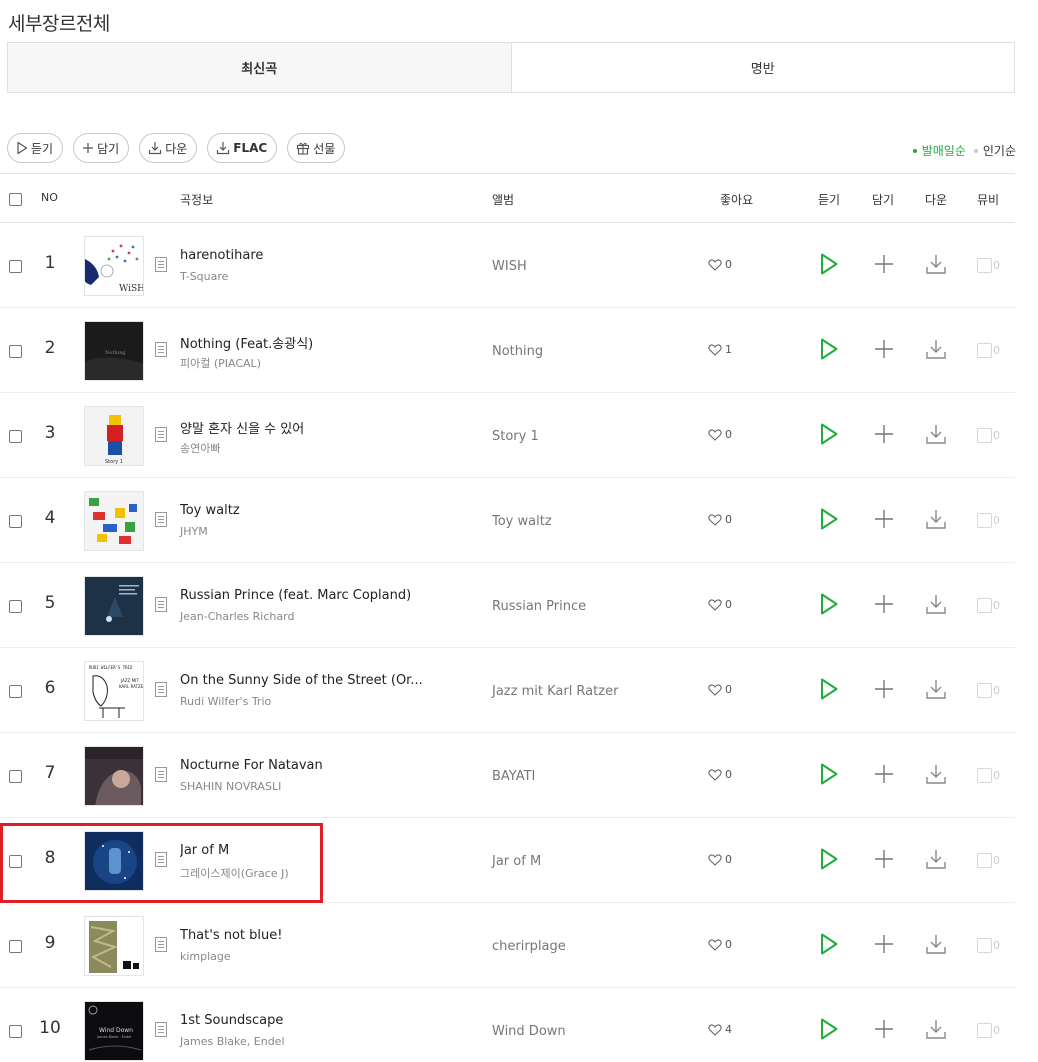 This screenshot has width=1038, height=1062. Describe the element at coordinates (994, 150) in the screenshot. I see `sort-by-popularity: 인기순` at that location.